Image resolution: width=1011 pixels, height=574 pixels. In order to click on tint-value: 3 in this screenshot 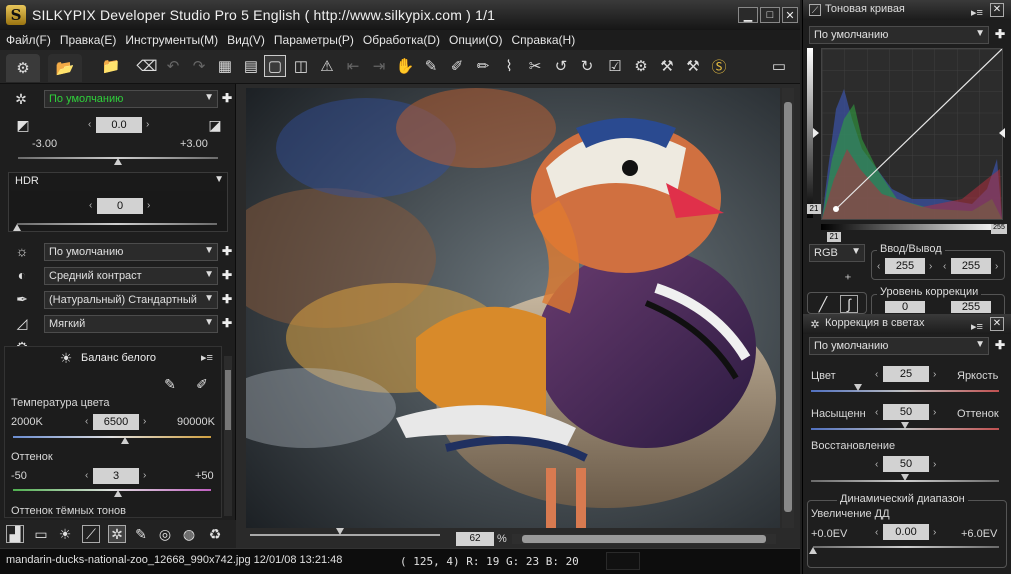, I will do `click(116, 476)`.